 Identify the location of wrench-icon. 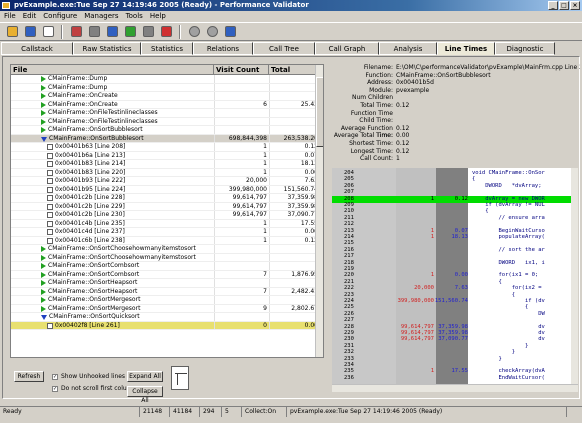
(94, 31).